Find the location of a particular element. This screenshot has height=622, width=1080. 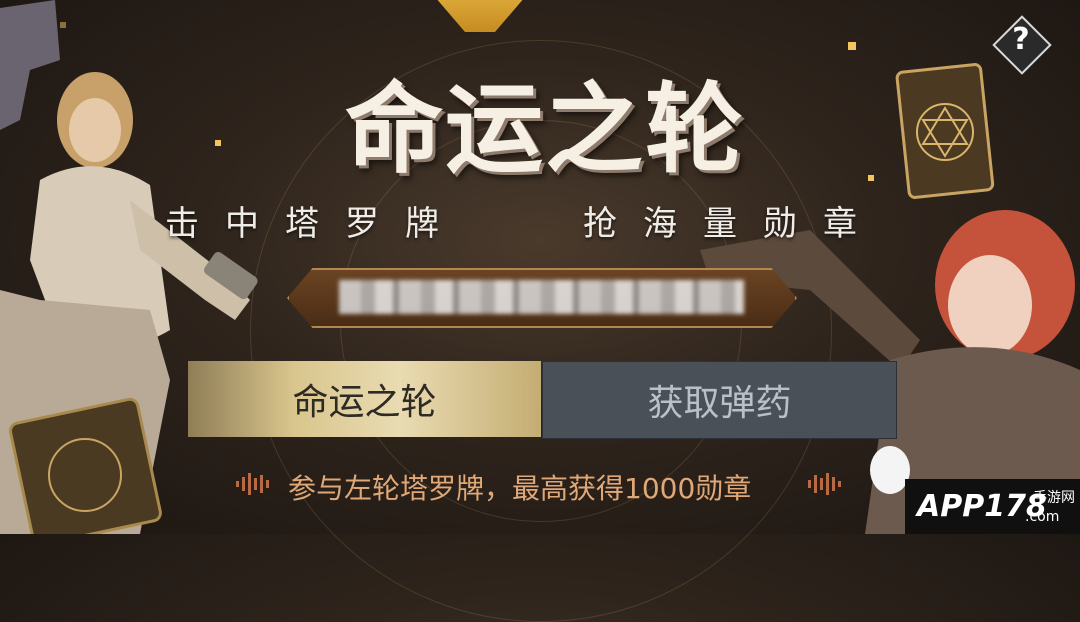

watermark-site: .com is located at coordinates (1042, 517).